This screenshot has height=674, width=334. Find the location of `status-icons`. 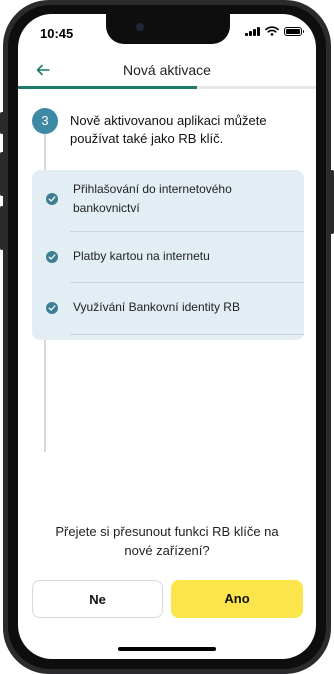

status-icons is located at coordinates (274, 31).